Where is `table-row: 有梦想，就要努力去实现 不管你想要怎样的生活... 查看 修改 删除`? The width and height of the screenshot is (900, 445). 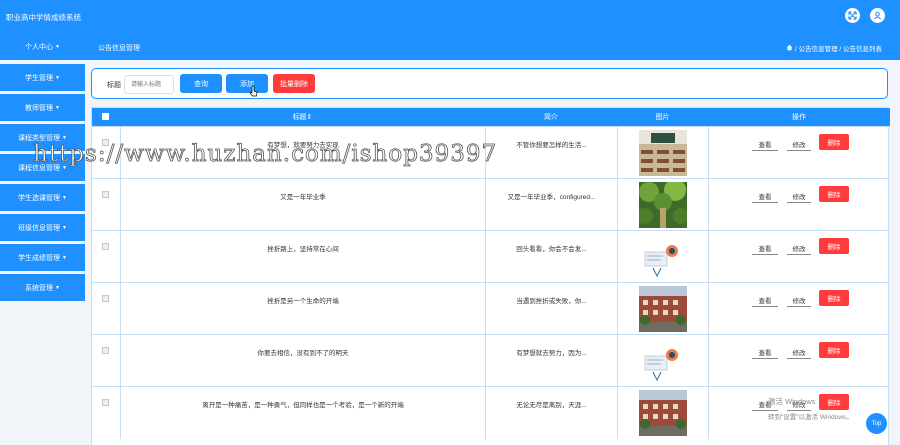 table-row: 有梦想，就要努力去实现 不管你想要怎样的生活... 查看 修改 删除 is located at coordinates (491, 152).